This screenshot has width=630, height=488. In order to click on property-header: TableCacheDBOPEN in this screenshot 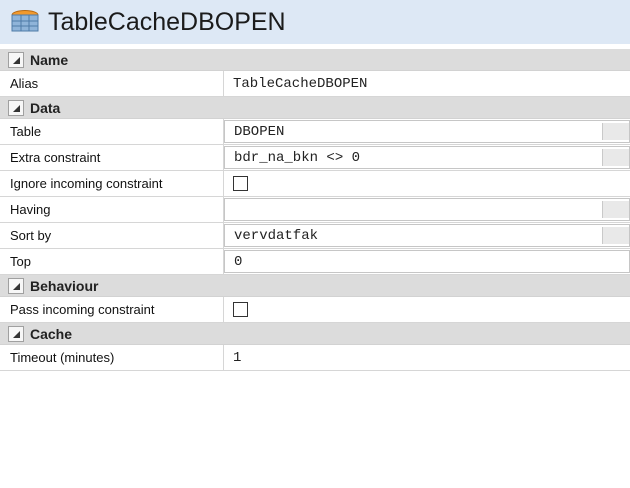, I will do `click(315, 22)`.